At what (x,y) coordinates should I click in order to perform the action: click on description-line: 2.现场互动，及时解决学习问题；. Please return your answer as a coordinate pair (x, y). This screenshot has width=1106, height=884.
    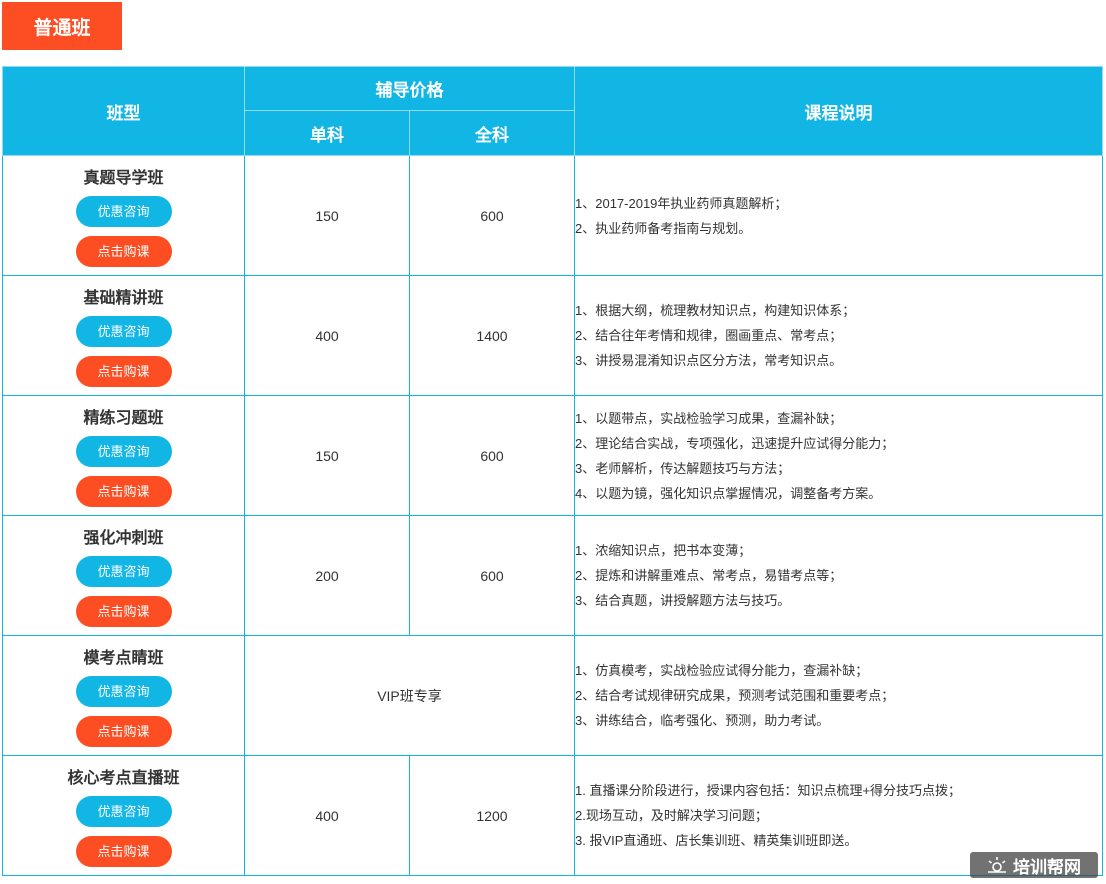
    Looking at the image, I should click on (671, 815).